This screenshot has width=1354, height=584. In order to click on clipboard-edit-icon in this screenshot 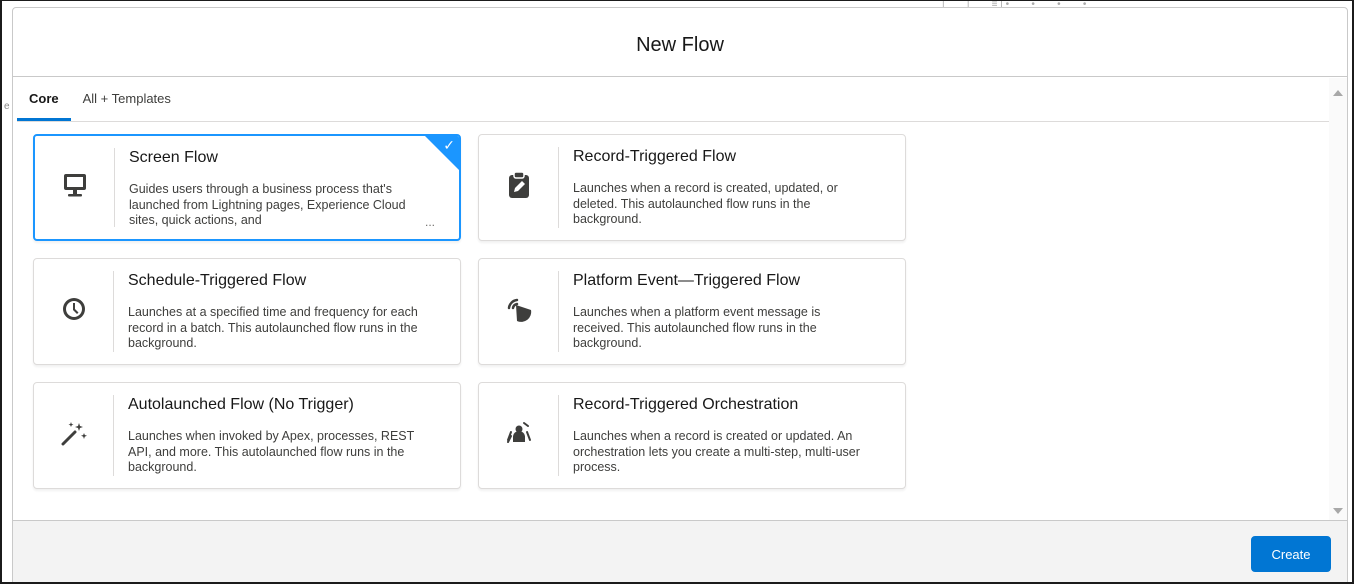, I will do `click(519, 187)`.